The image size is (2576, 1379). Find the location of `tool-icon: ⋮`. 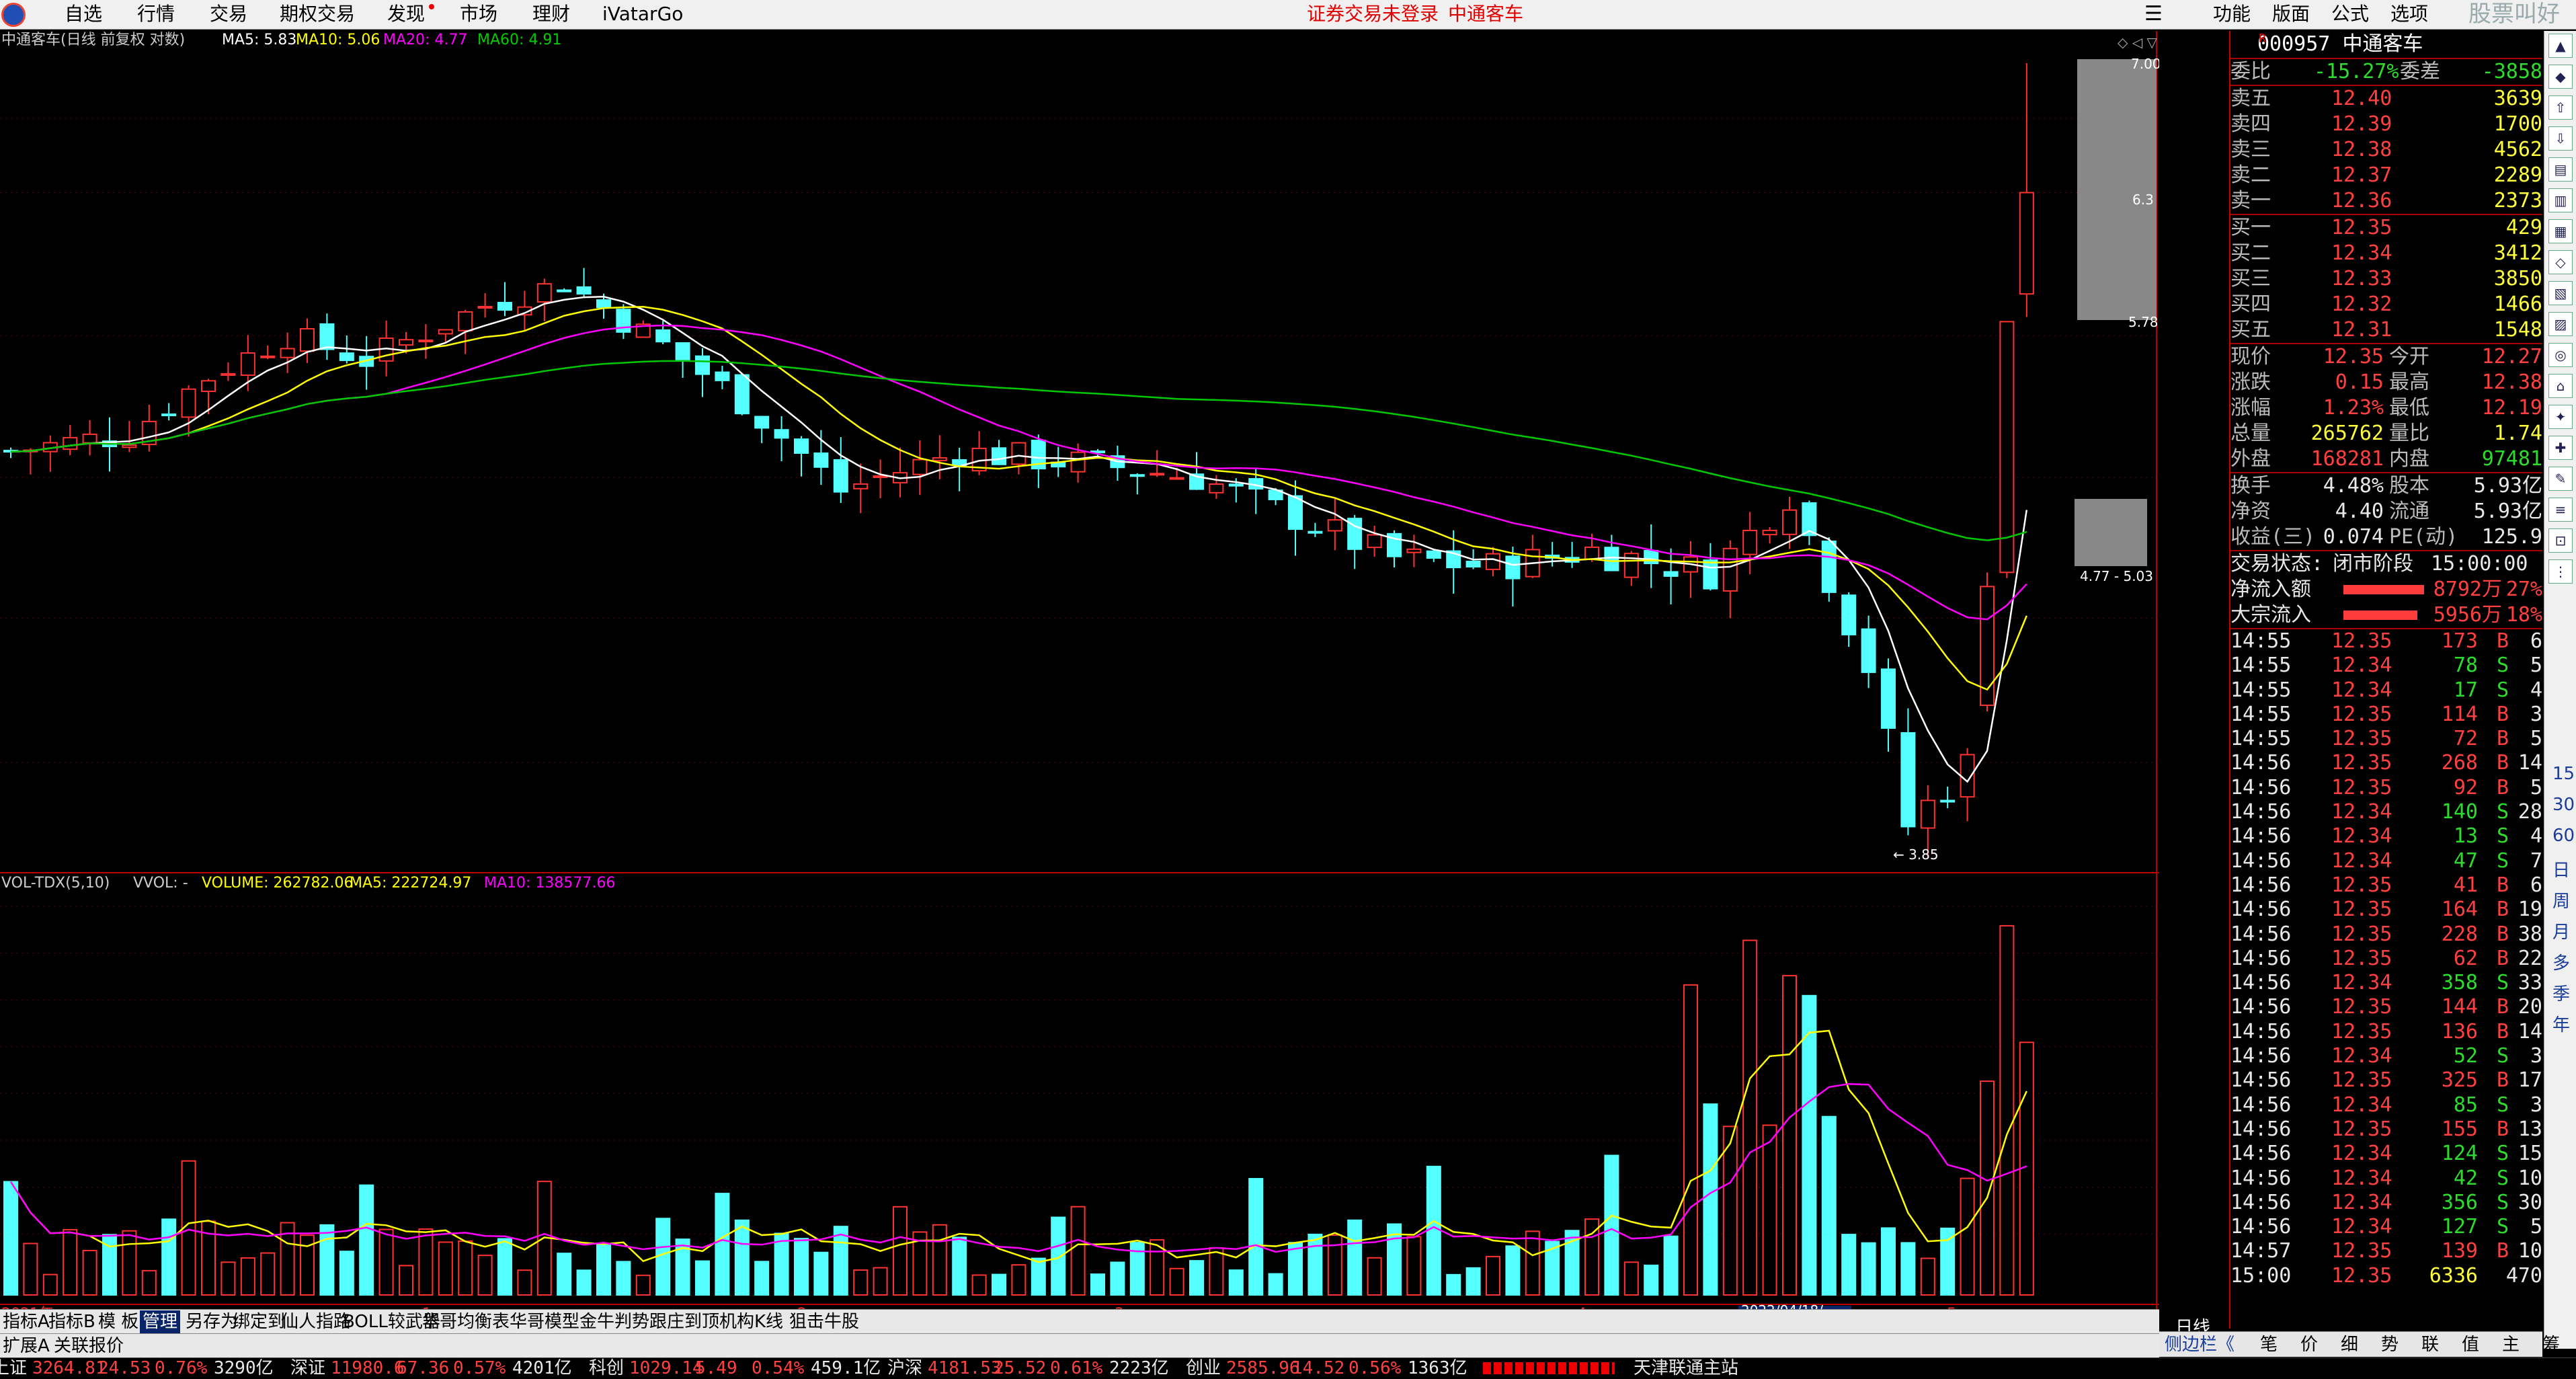

tool-icon: ⋮ is located at coordinates (2560, 571).